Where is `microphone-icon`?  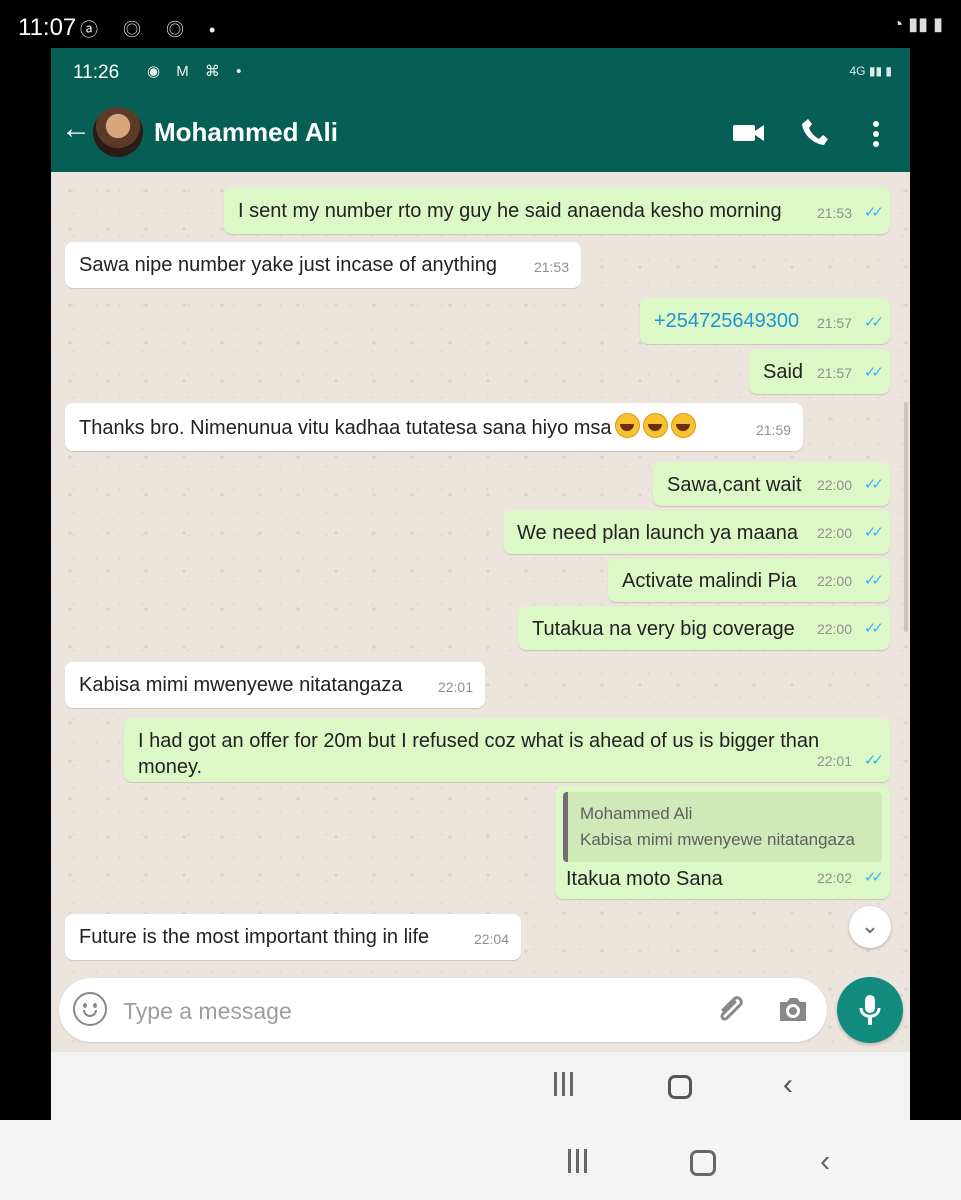 microphone-icon is located at coordinates (870, 1010).